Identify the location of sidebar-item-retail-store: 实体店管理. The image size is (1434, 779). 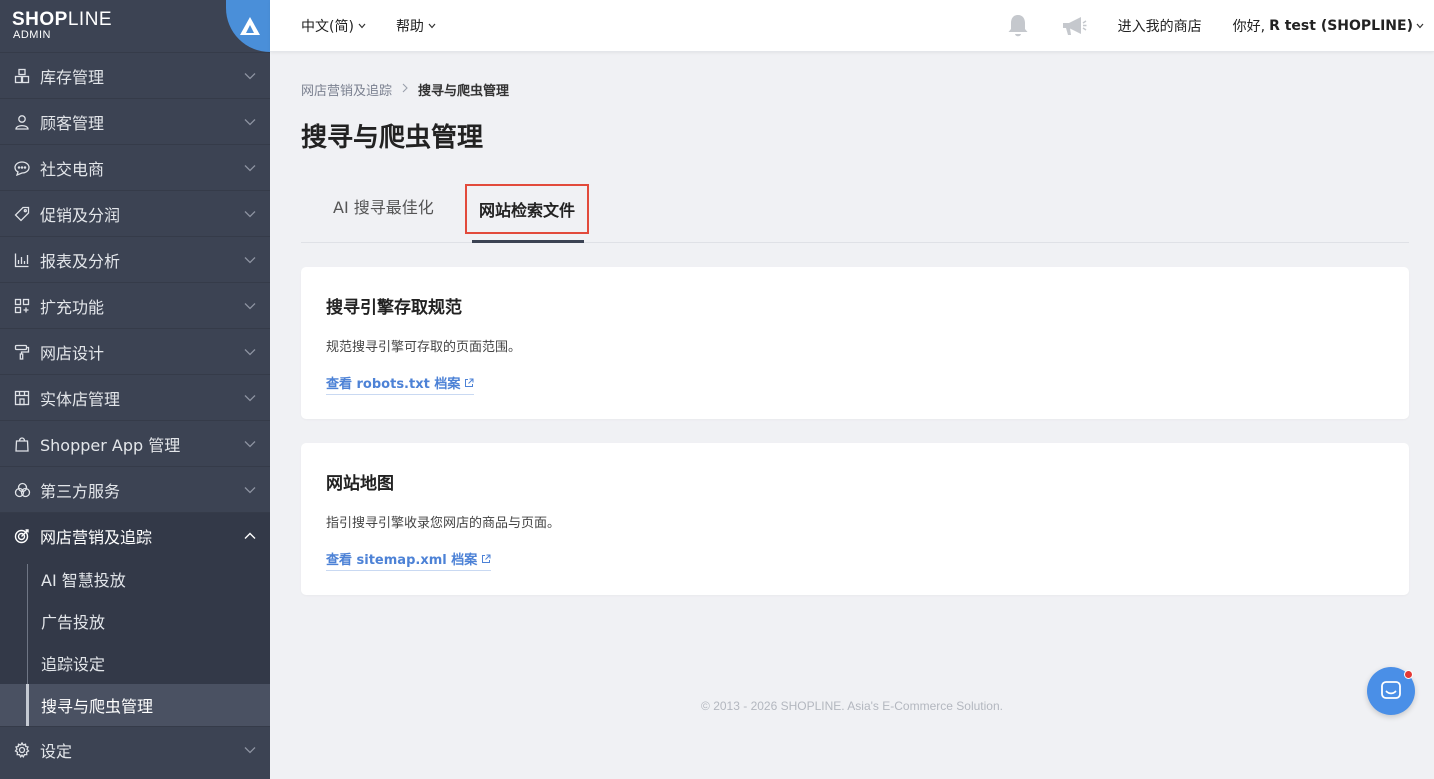
(135, 397).